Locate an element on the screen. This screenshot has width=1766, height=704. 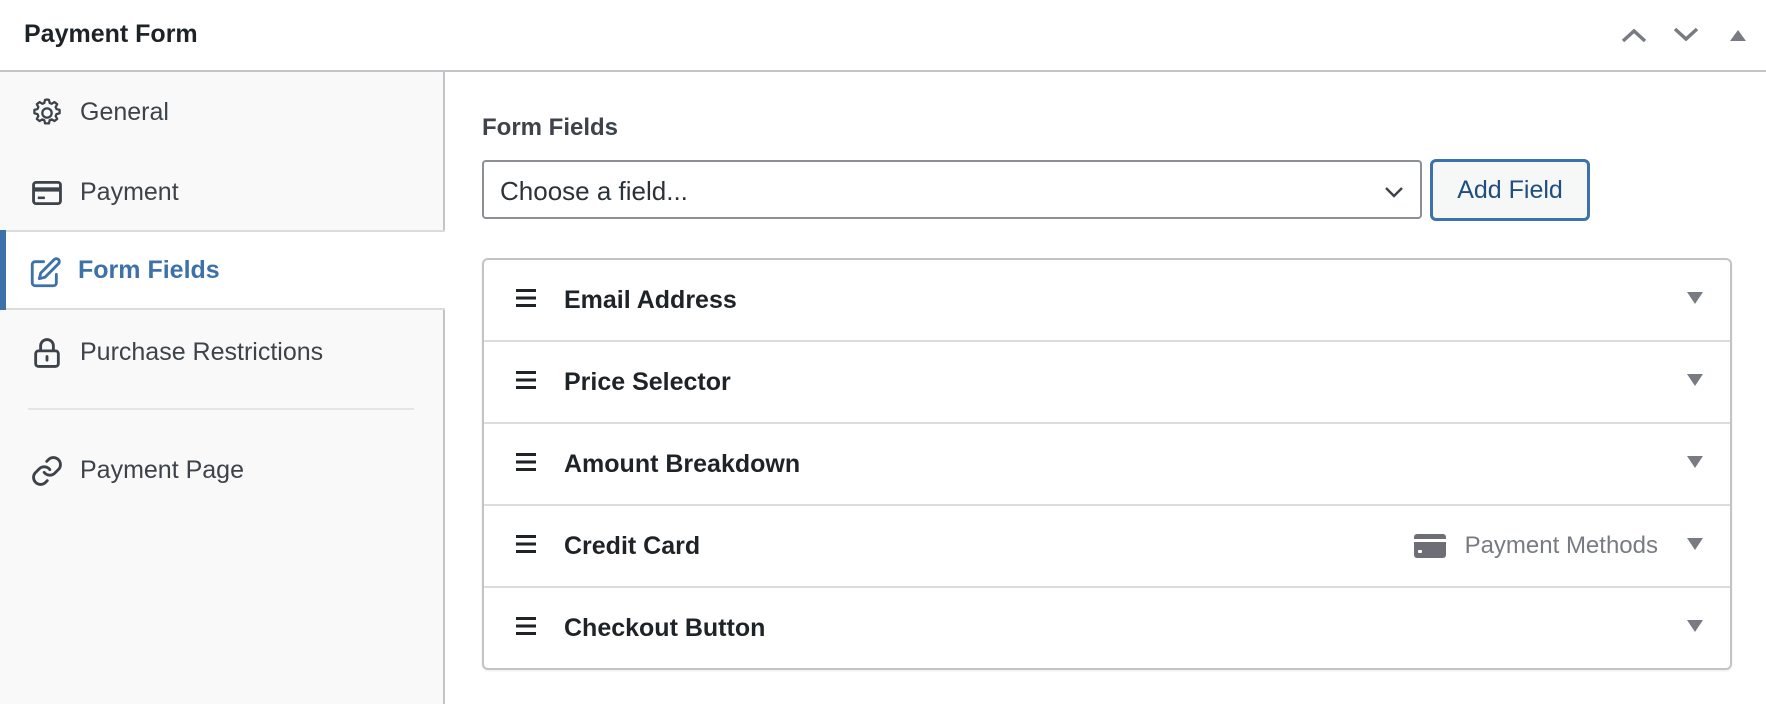
move-down-button is located at coordinates (1686, 35).